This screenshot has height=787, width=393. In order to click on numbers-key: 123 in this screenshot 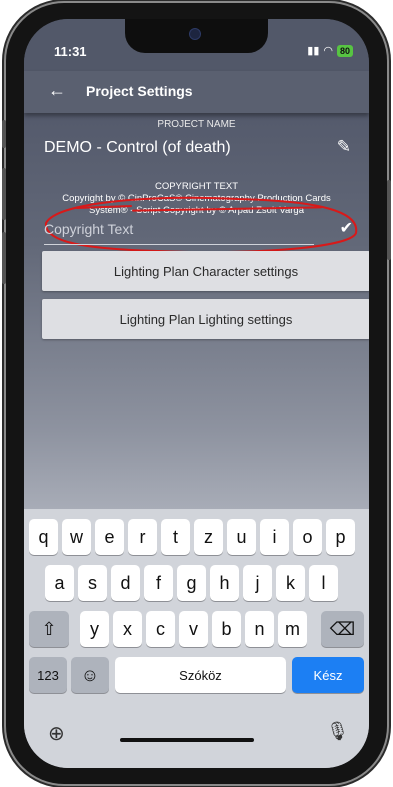, I will do `click(48, 675)`.